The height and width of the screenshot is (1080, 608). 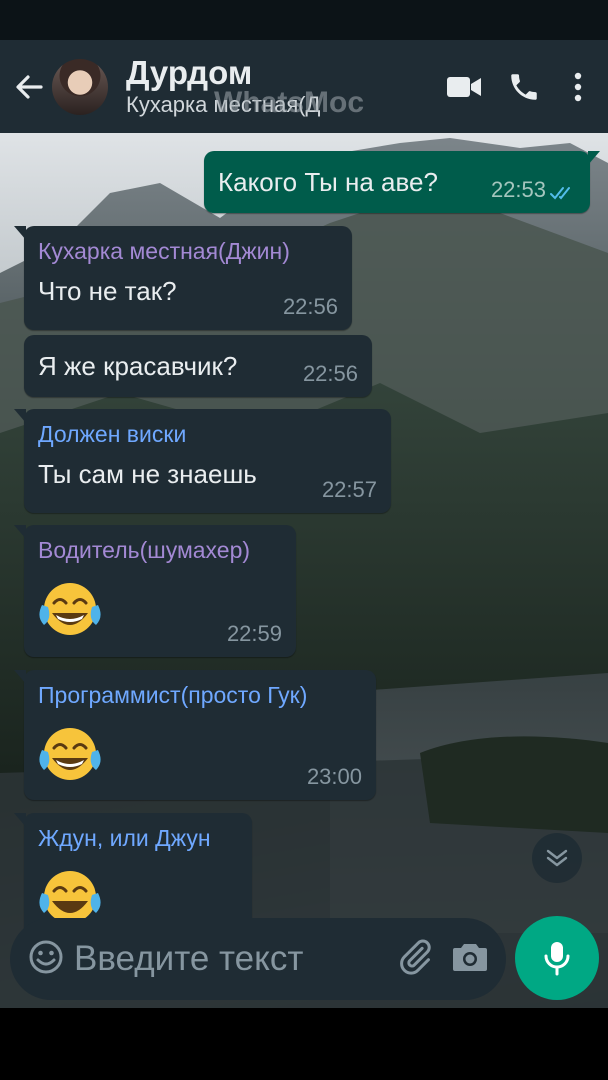 What do you see at coordinates (198, 366) in the screenshot?
I see `message-bubble-incoming: Я же красавчик? 22:56` at bounding box center [198, 366].